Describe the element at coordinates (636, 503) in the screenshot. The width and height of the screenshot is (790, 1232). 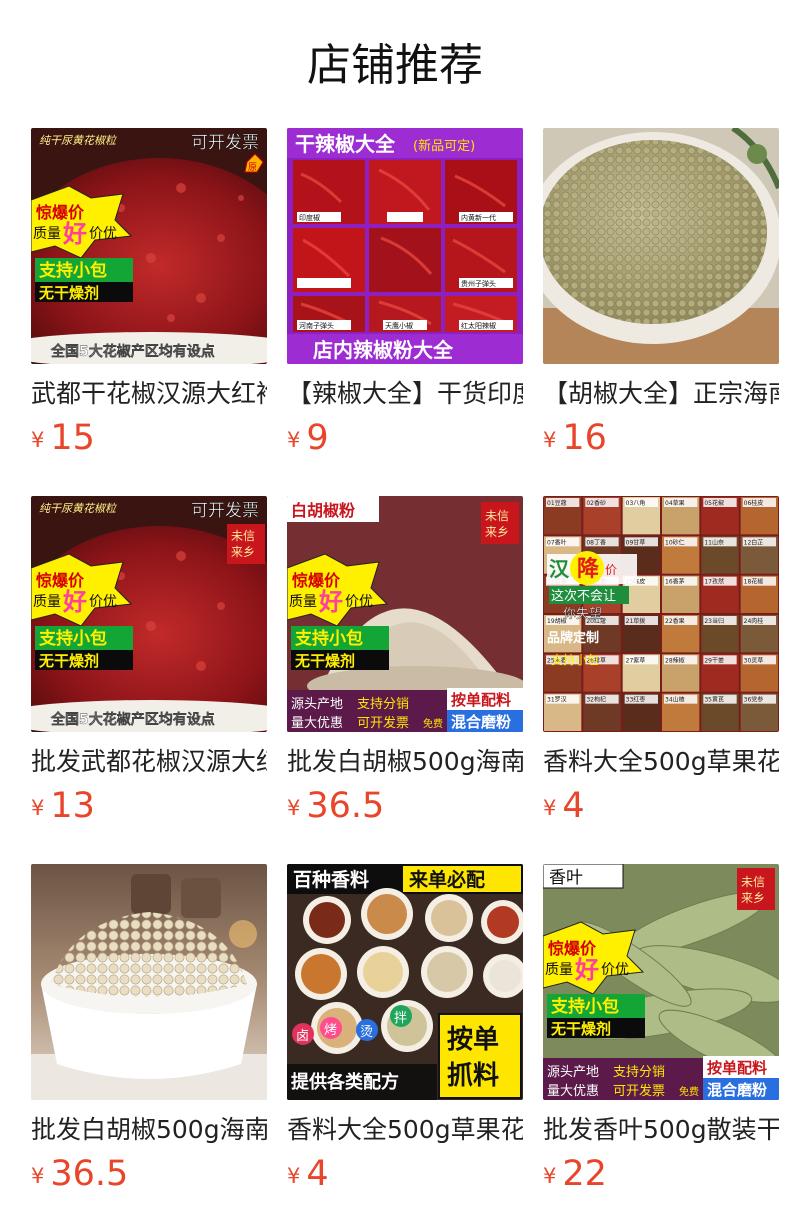
I see `spice-tile-label: 03八角` at that location.